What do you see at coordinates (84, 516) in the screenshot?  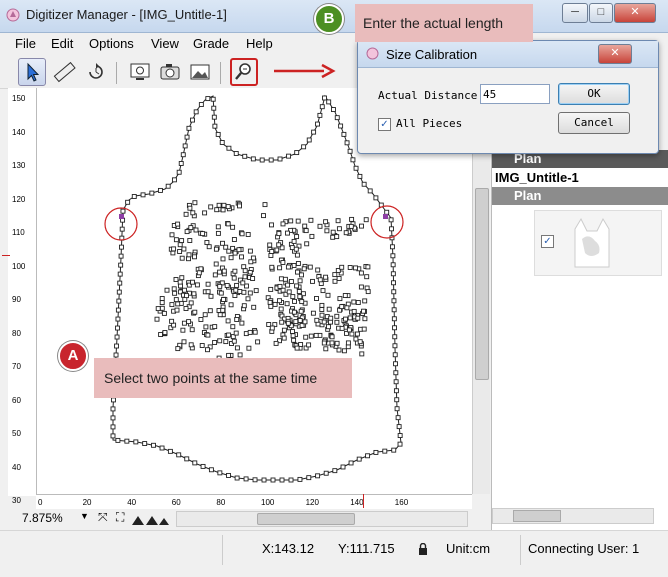 I see `zoom-dropdown-icon: ▼` at bounding box center [84, 516].